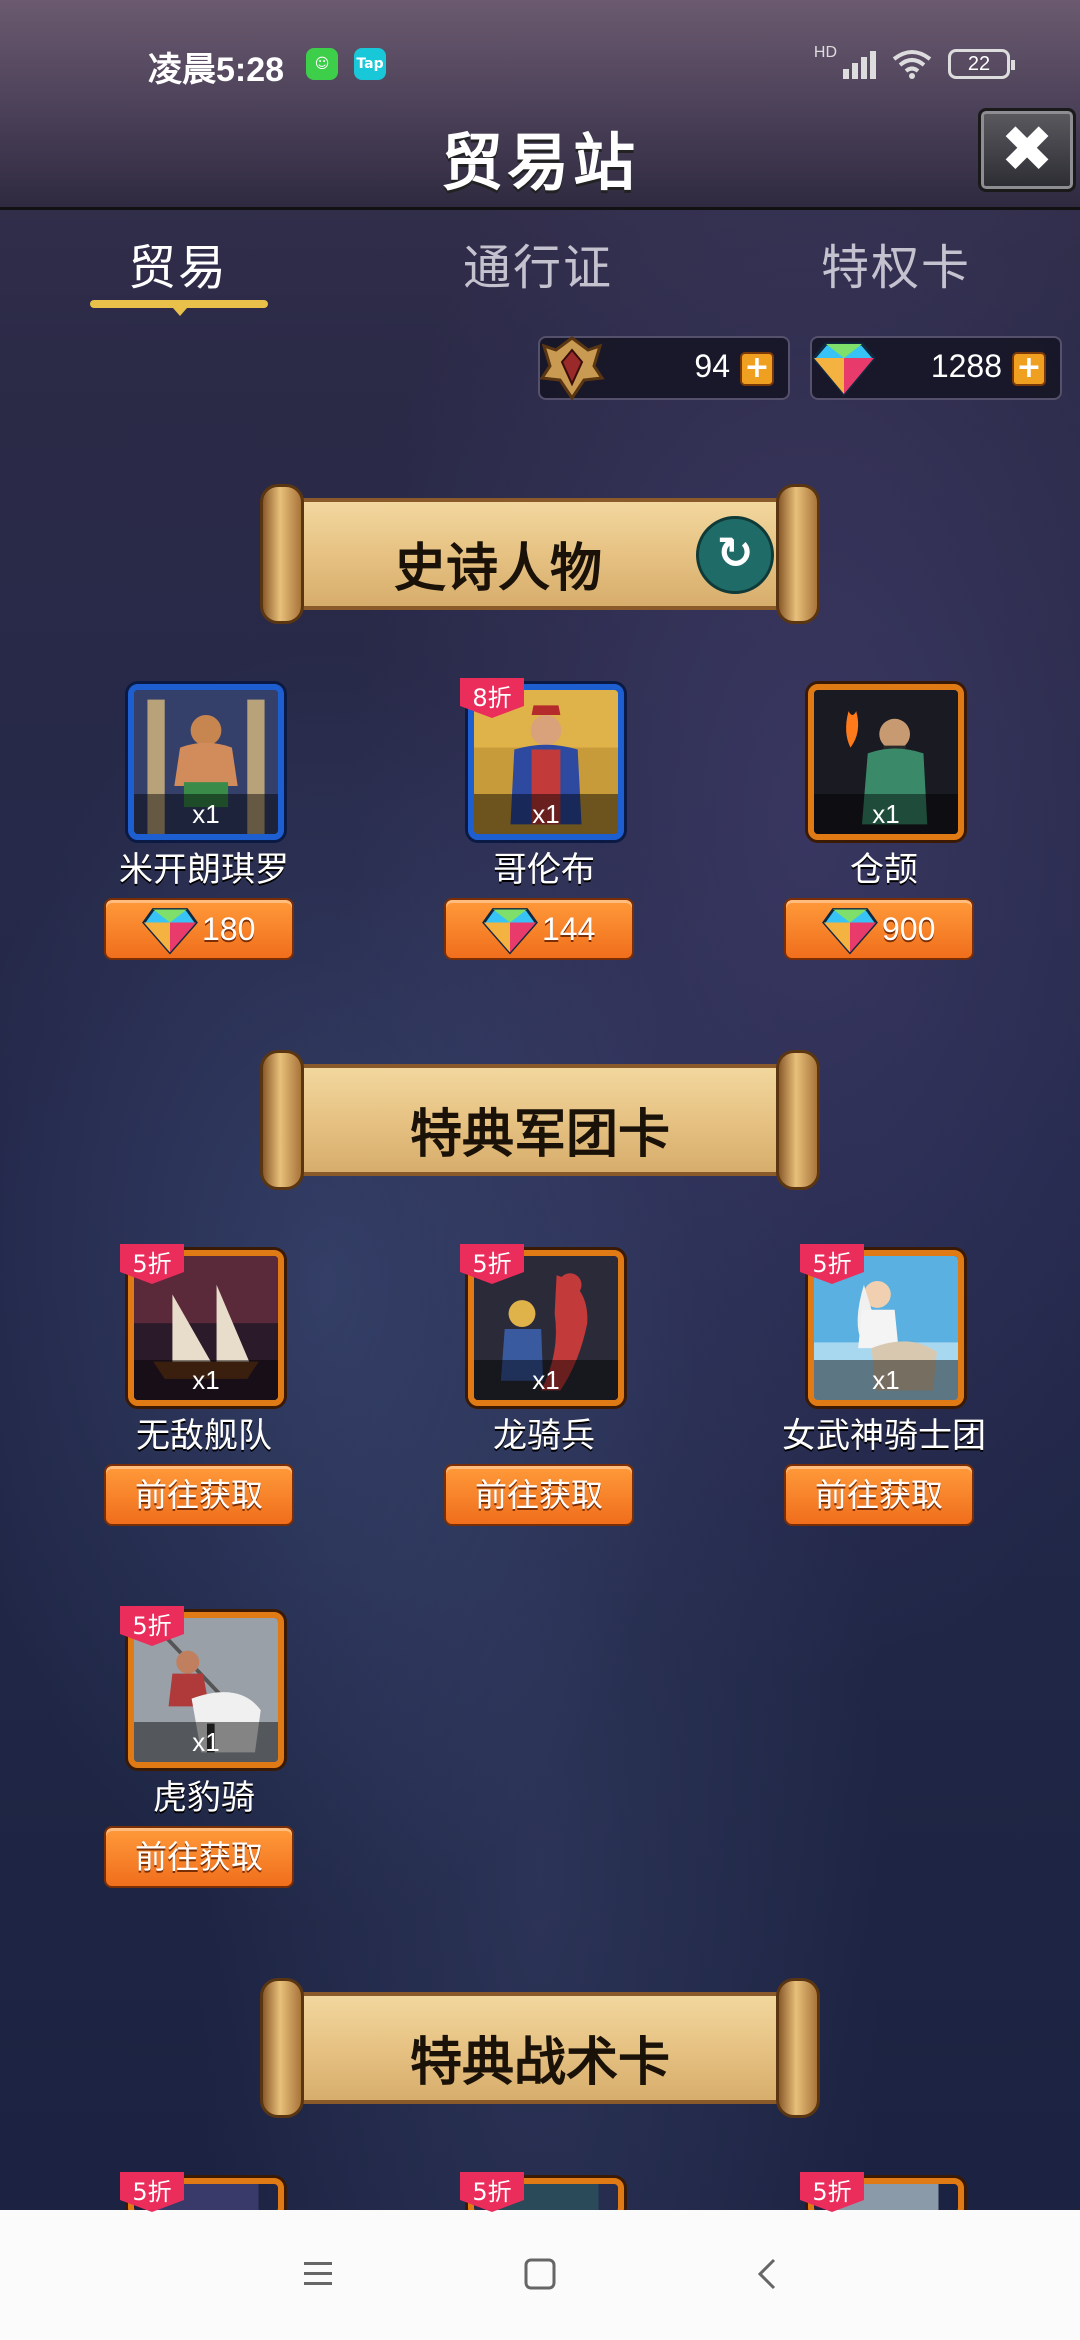 This screenshot has height=2340, width=1080. What do you see at coordinates (204, 870) in the screenshot?
I see `item-name: 米开朗琪罗` at bounding box center [204, 870].